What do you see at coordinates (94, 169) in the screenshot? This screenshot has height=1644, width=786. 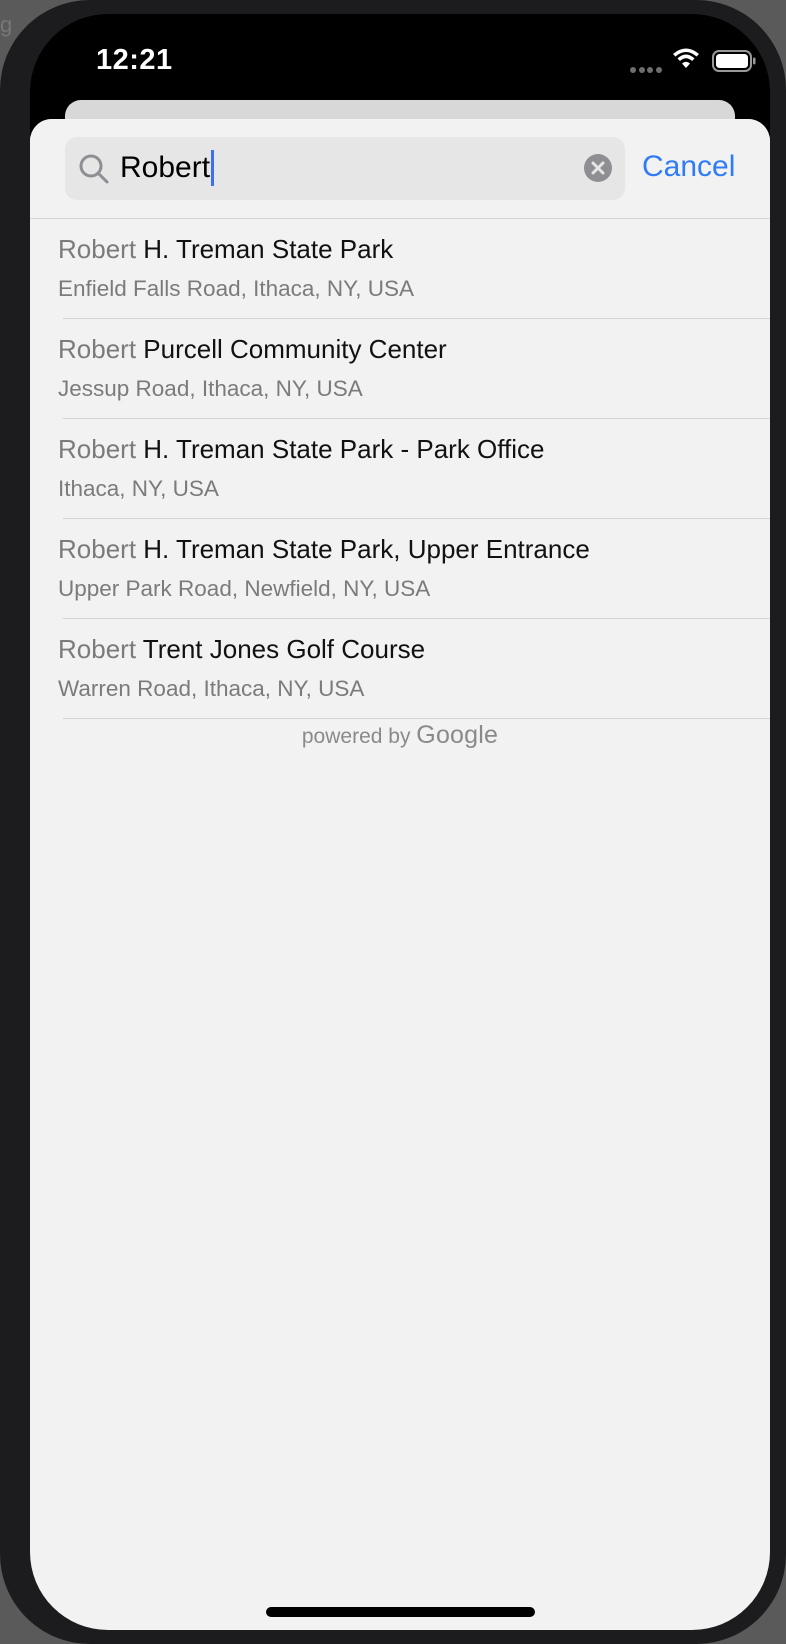 I see `search-icon` at bounding box center [94, 169].